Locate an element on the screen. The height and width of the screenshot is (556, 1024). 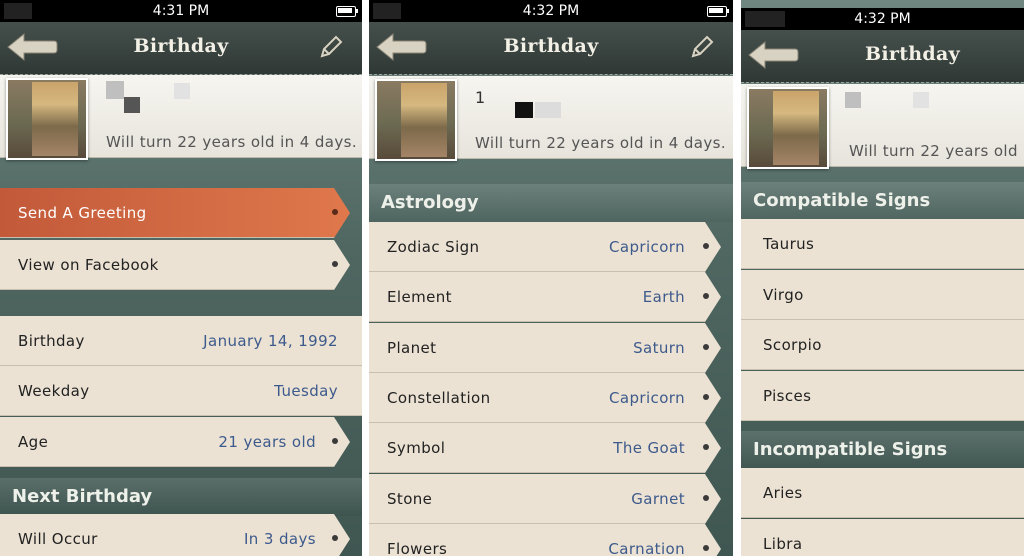
detail-row-birthday: Birthday January 14, 1992 is located at coordinates (181, 341).